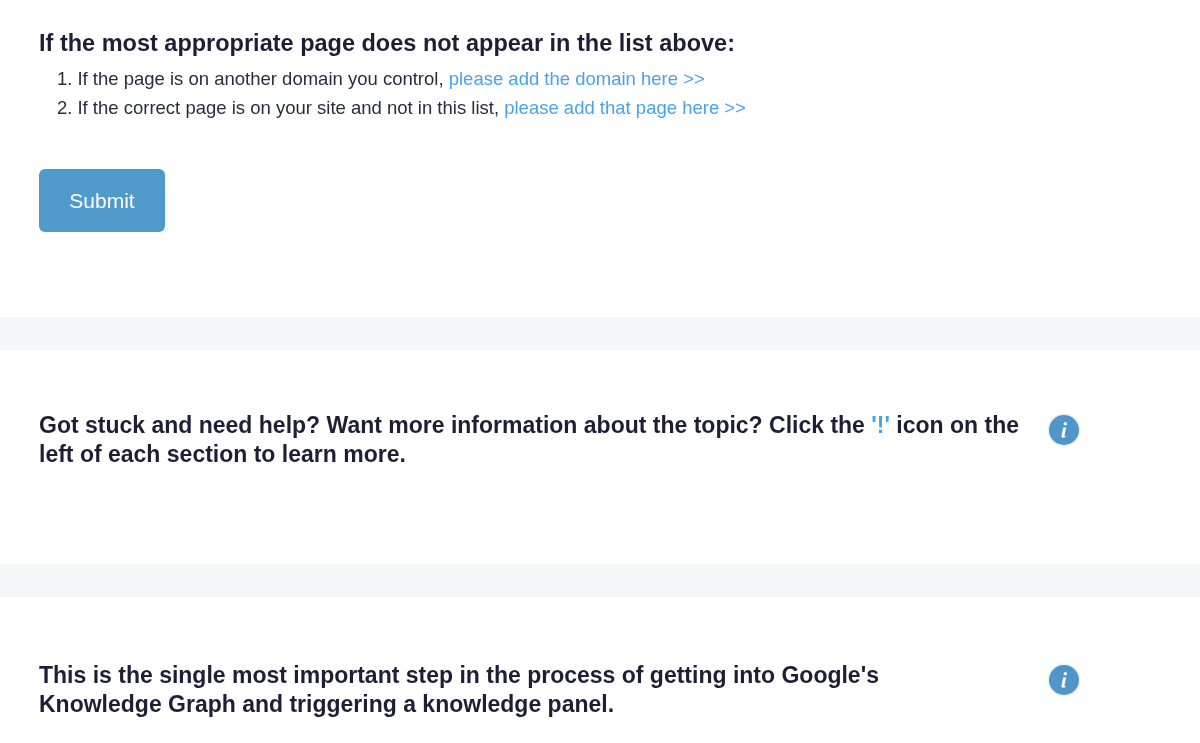 Image resolution: width=1200 pixels, height=743 pixels. What do you see at coordinates (625, 107) in the screenshot?
I see `add-page-link: please add that page here >>` at bounding box center [625, 107].